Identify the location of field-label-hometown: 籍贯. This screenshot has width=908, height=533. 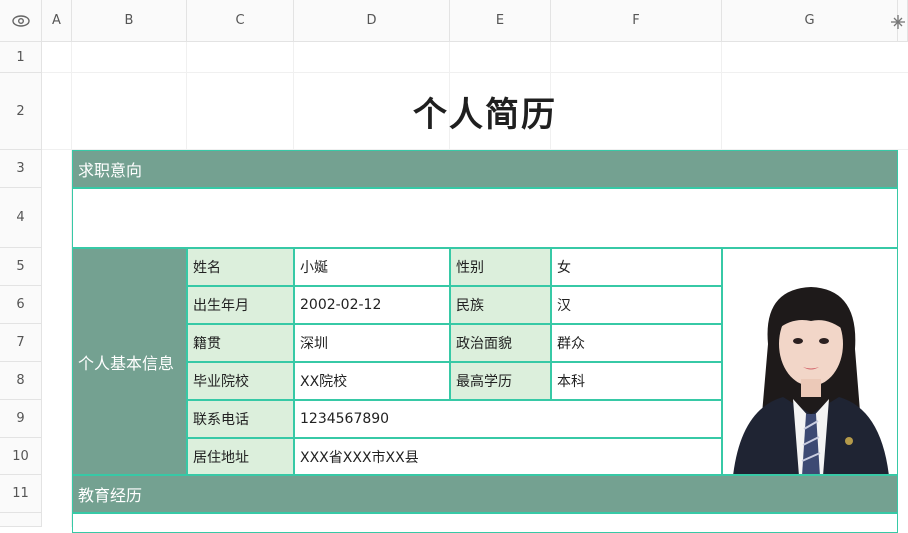
(240, 343).